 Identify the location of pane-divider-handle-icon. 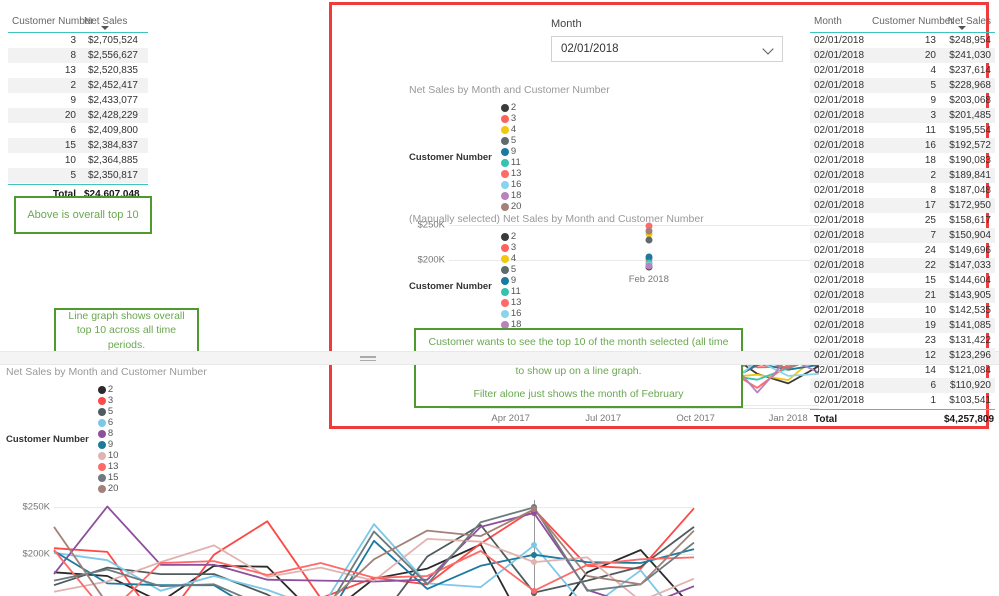
(368, 358).